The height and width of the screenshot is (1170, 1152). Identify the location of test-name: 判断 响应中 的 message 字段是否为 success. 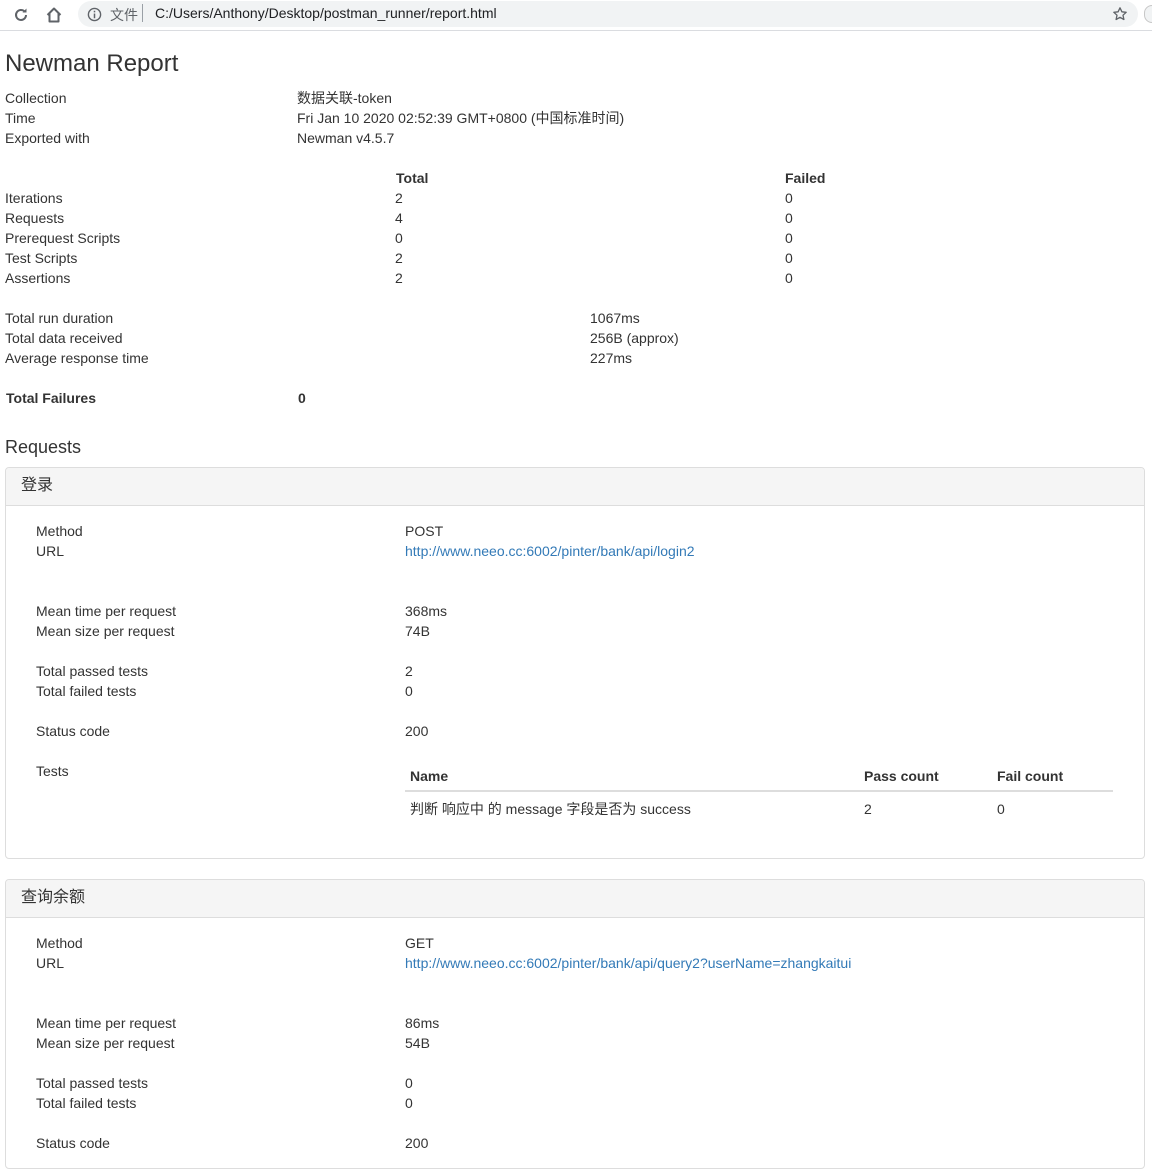
(550, 809).